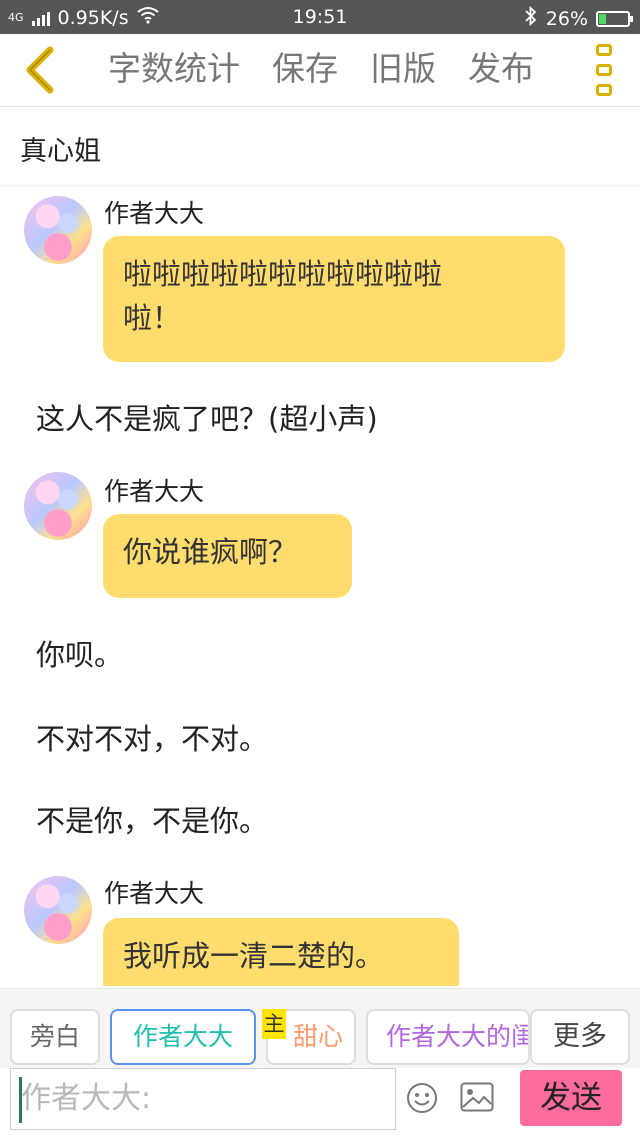 The height and width of the screenshot is (1138, 640). Describe the element at coordinates (210, 552) in the screenshot. I see `bubble-line: 你说谁疯啊？` at that location.